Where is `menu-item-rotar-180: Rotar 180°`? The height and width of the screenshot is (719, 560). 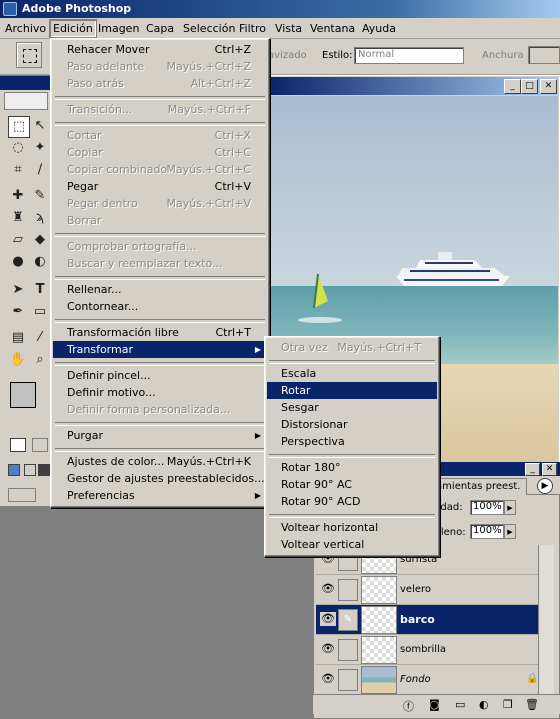
menu-item-rotar-180: Rotar 180° is located at coordinates (352, 467).